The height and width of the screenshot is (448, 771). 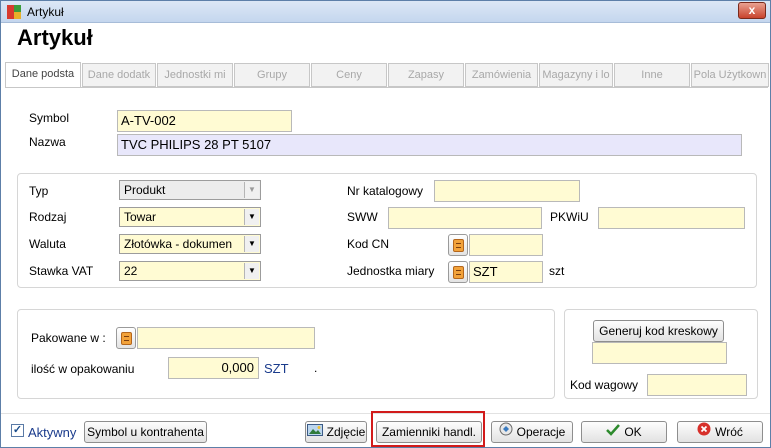 What do you see at coordinates (613, 432) in the screenshot?
I see `checkmark-icon` at bounding box center [613, 432].